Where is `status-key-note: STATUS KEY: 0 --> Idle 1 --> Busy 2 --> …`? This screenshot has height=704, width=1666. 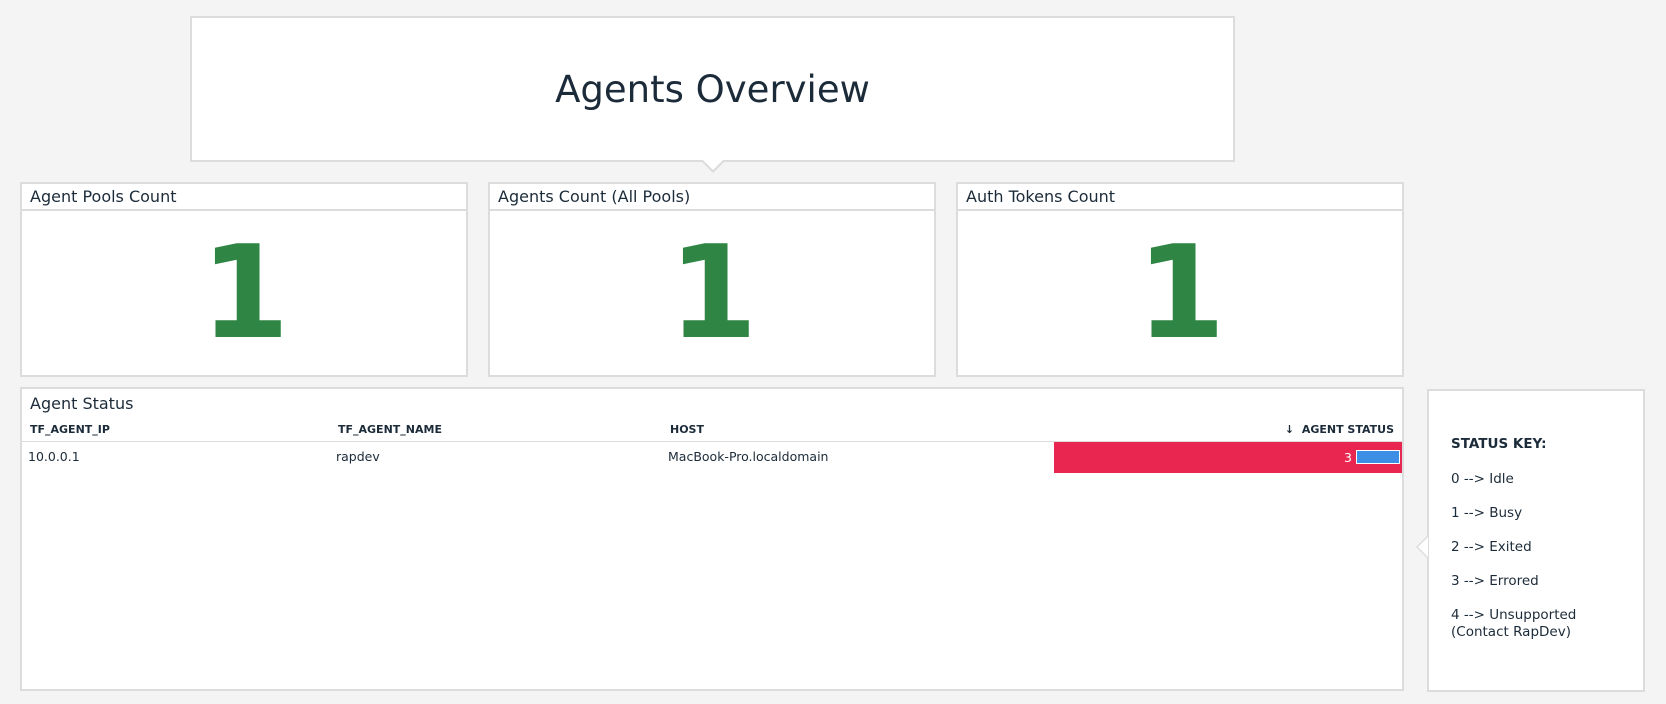
status-key-note: STATUS KEY: 0 --> Idle 1 --> Busy 2 --> … is located at coordinates (1530, 540).